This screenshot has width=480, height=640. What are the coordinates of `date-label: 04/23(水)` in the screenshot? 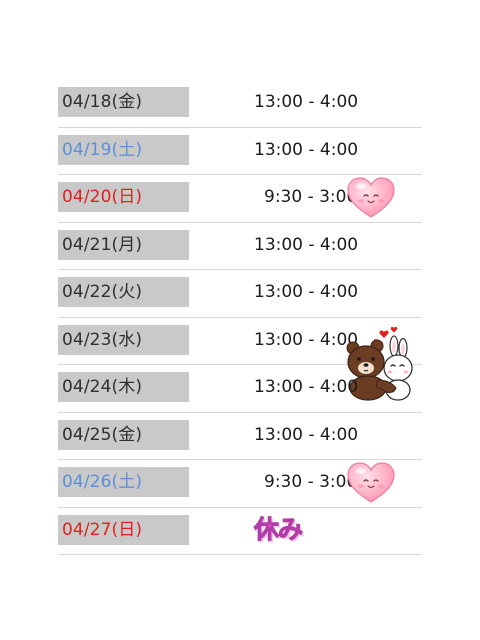 It's located at (123, 339).